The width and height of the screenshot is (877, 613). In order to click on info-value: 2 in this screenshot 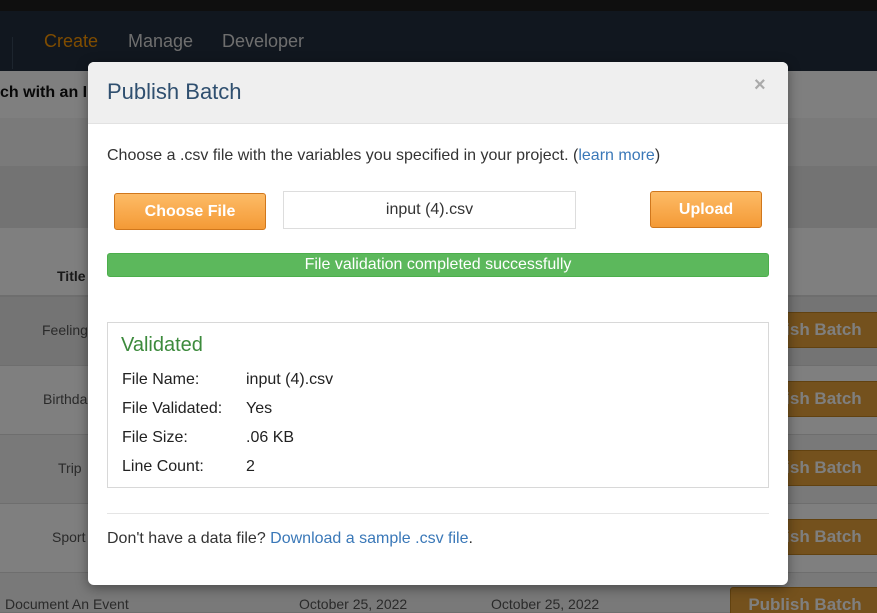, I will do `click(250, 466)`.